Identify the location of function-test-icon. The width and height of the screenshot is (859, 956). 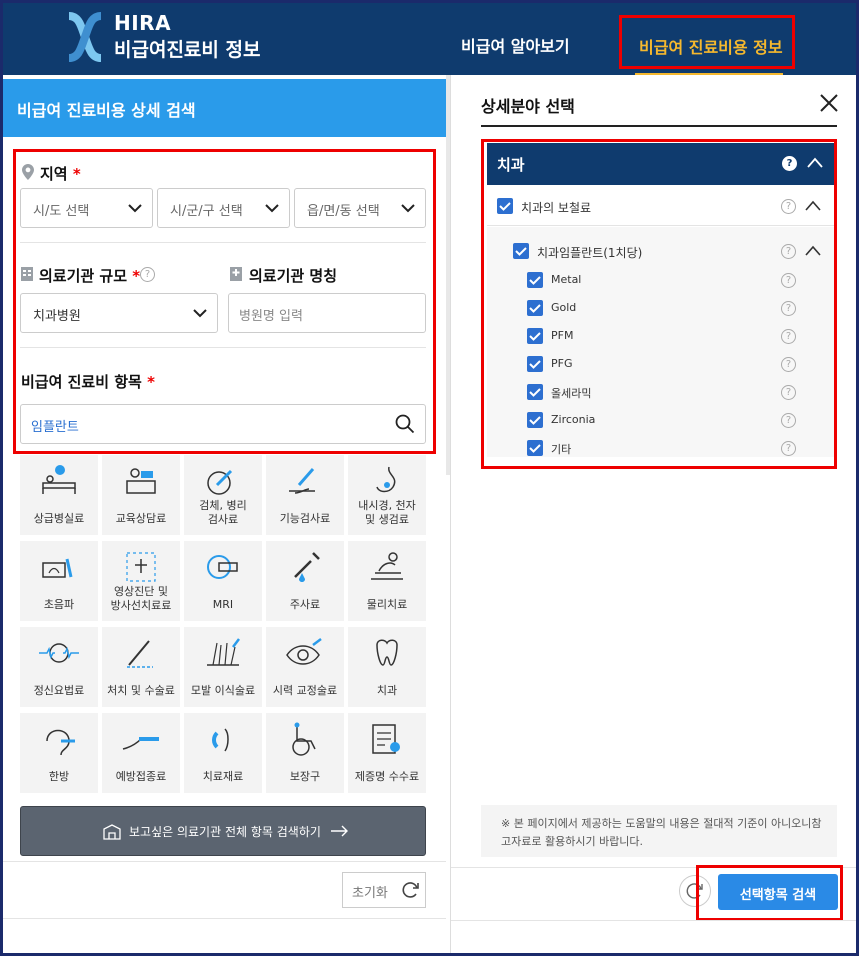
(302, 481).